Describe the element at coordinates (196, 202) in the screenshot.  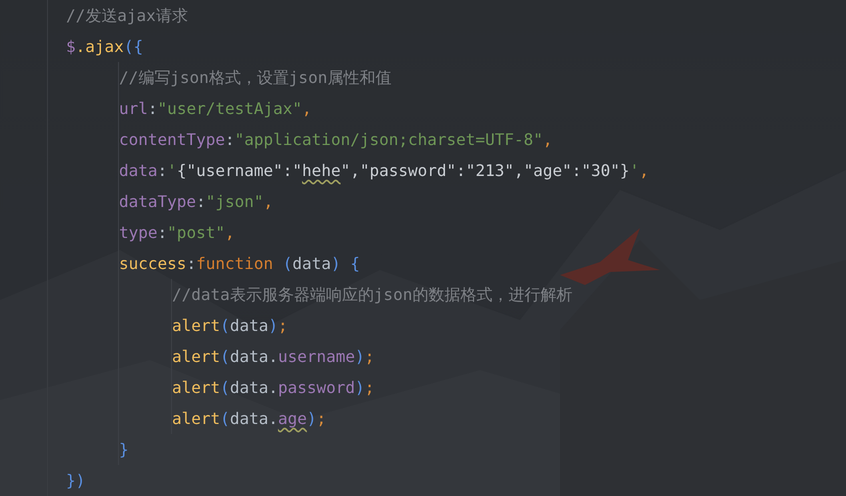
I see `code-line: dataType:"json",` at that location.